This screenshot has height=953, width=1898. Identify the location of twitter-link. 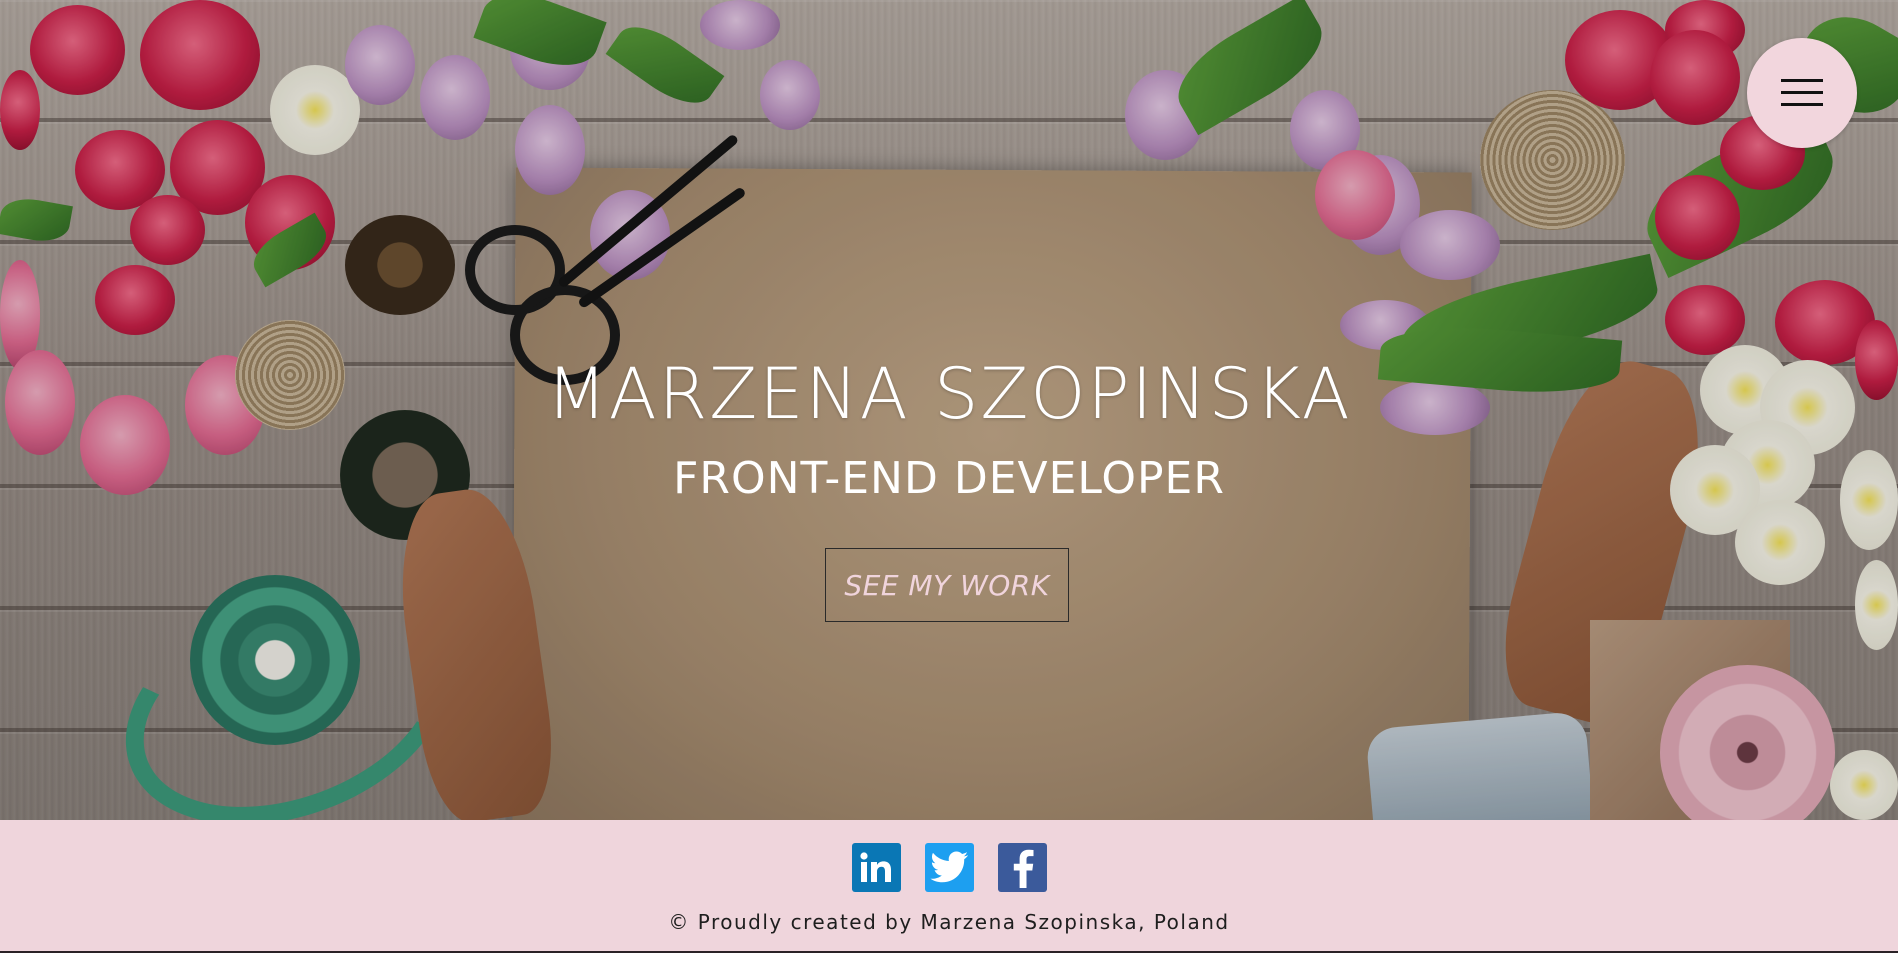
(949, 867).